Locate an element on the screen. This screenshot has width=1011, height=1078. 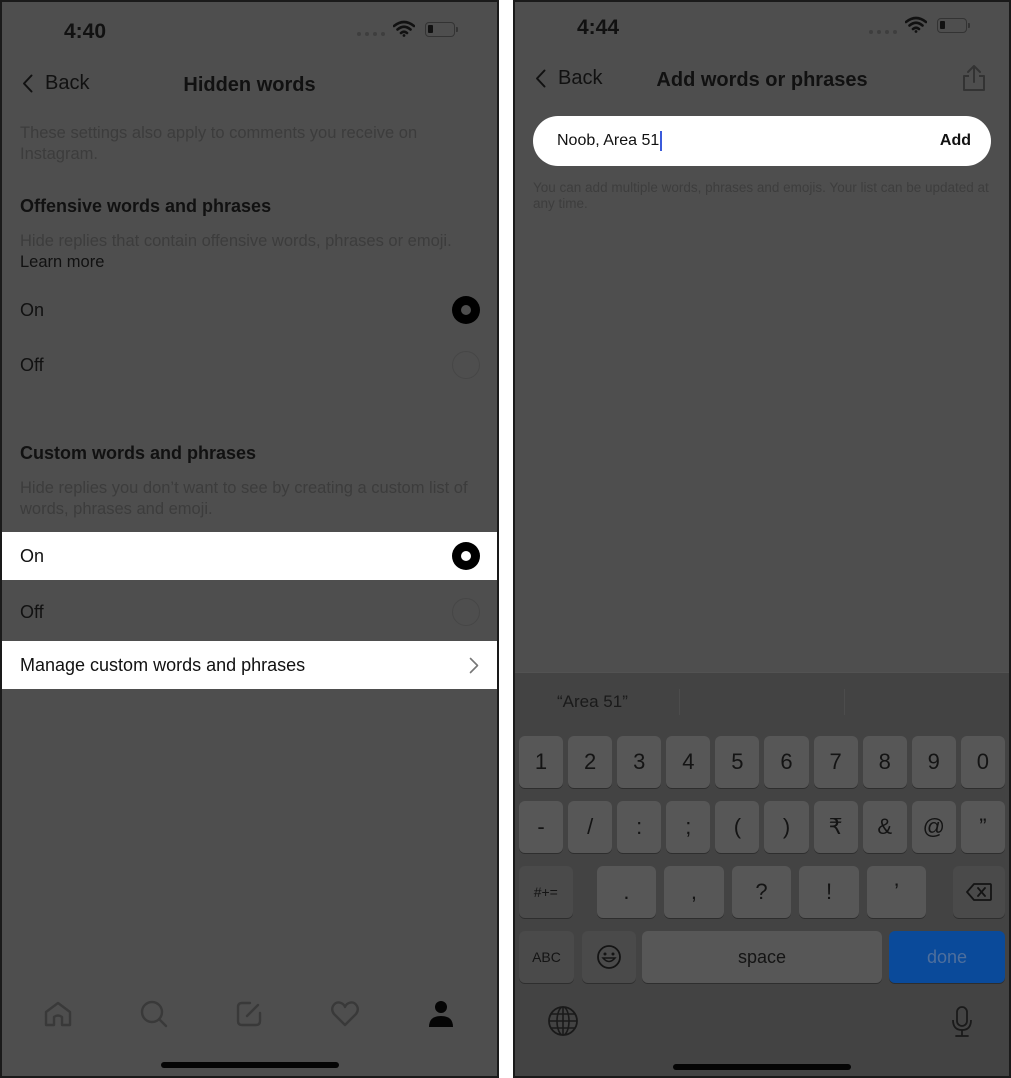
share-button is located at coordinates (974, 80).